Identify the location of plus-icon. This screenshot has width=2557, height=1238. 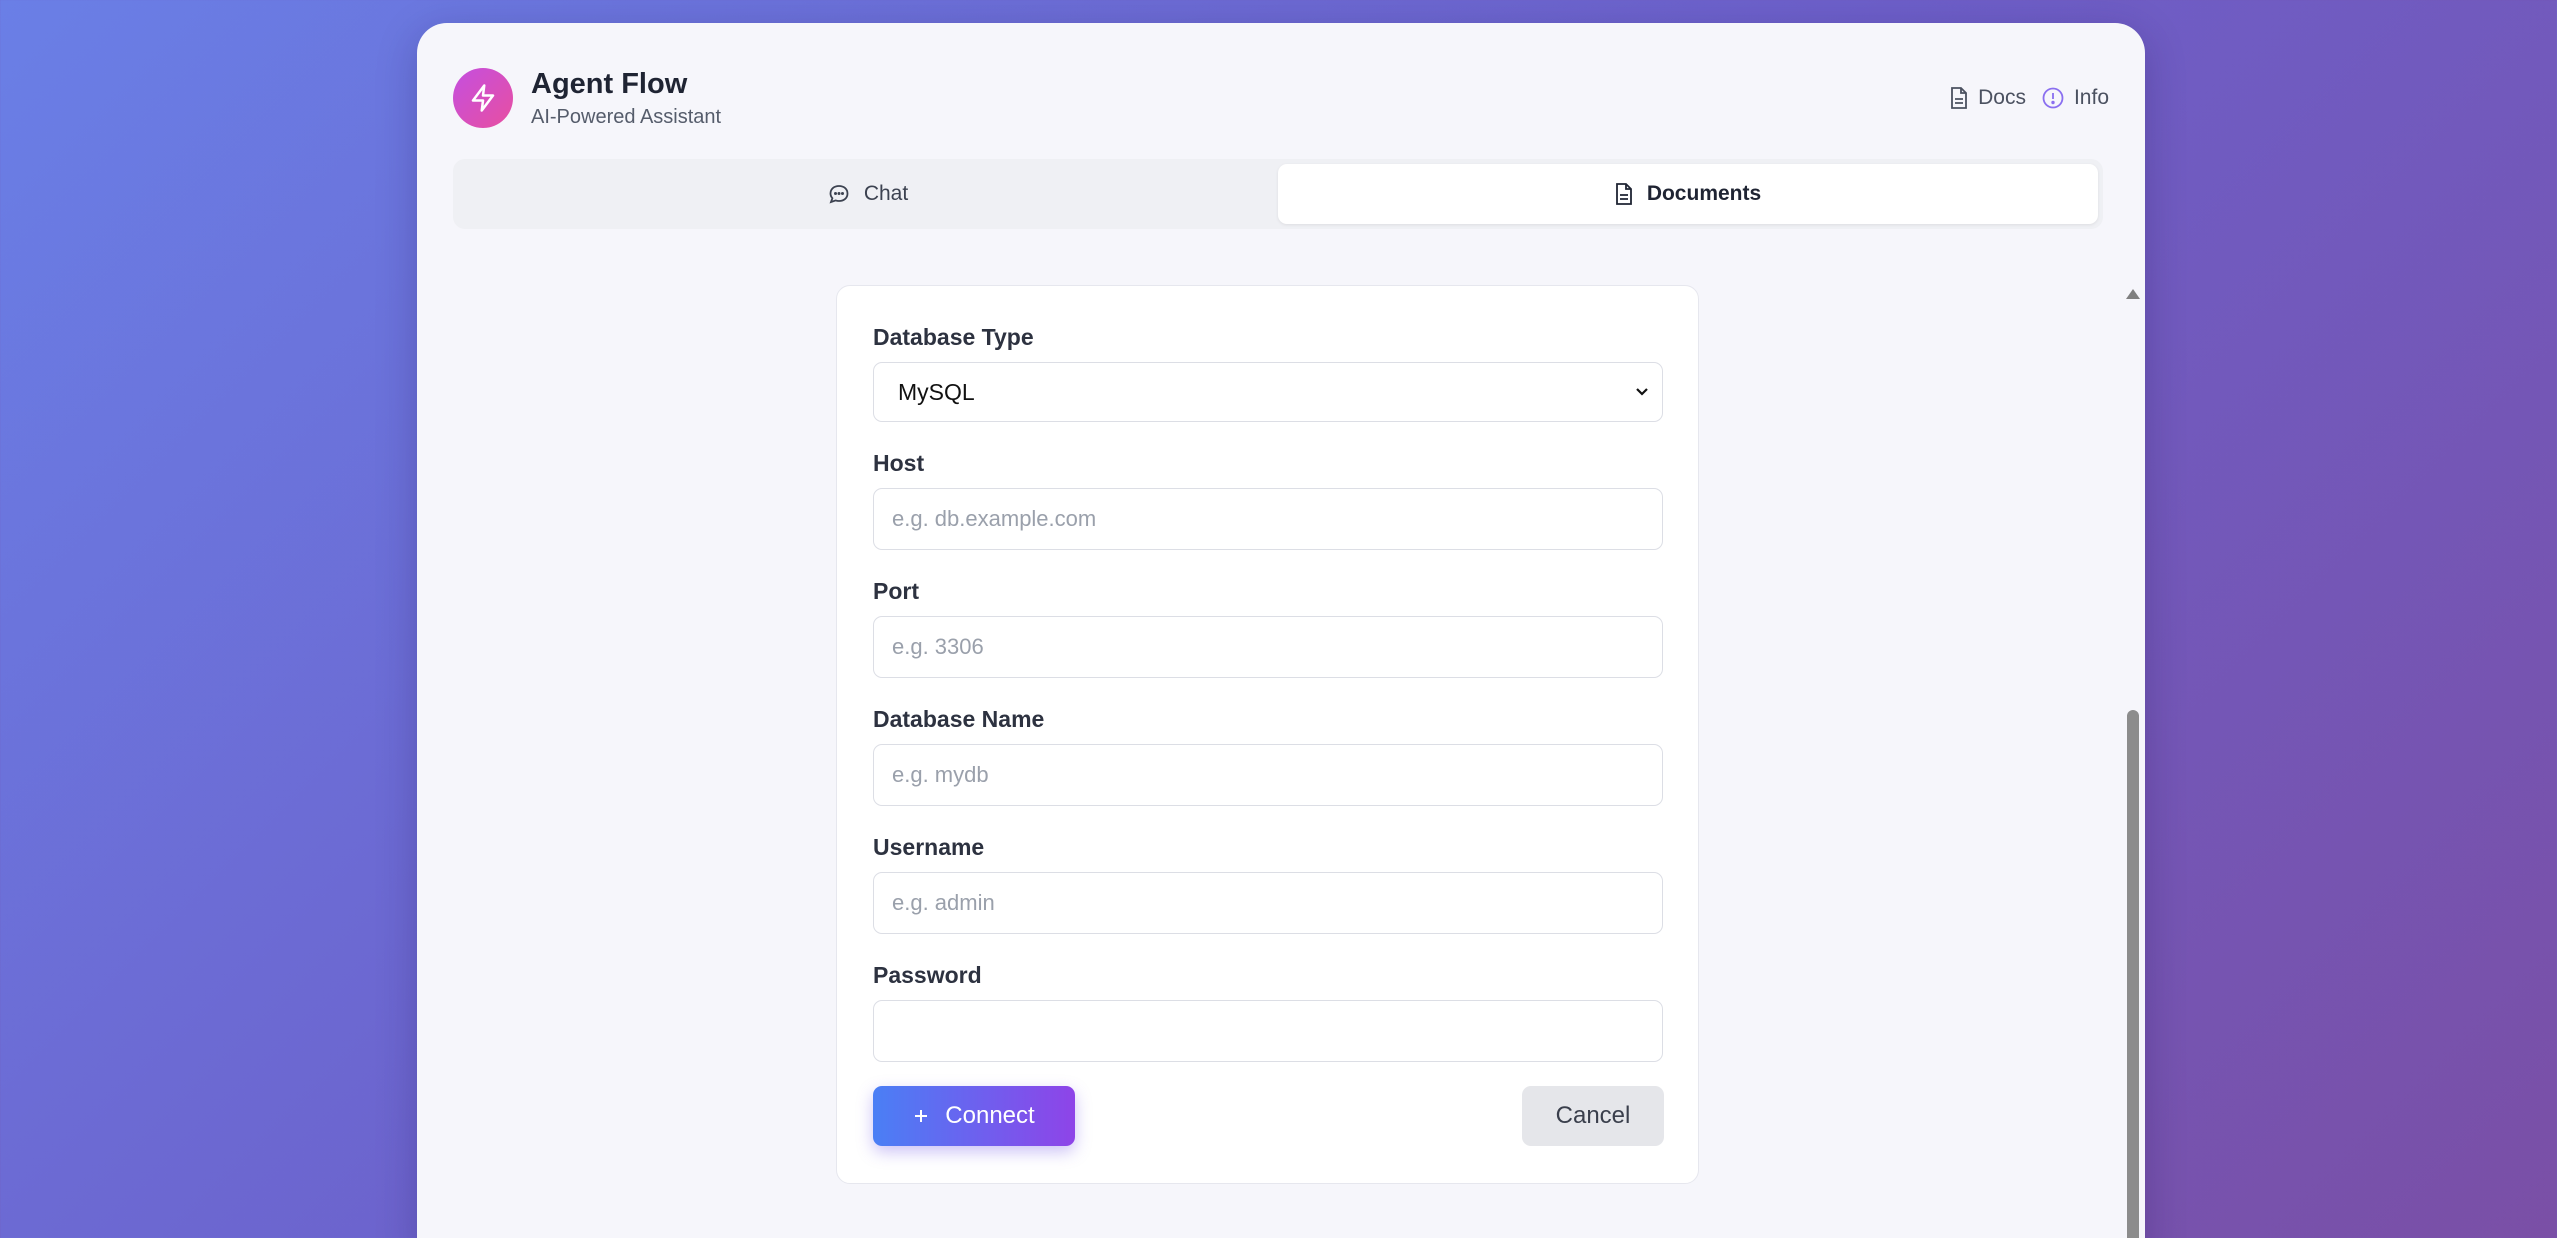
(921, 1116).